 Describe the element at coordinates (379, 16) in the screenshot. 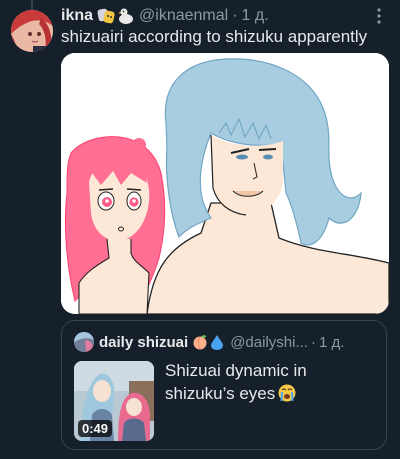

I see `more-options-icon` at that location.